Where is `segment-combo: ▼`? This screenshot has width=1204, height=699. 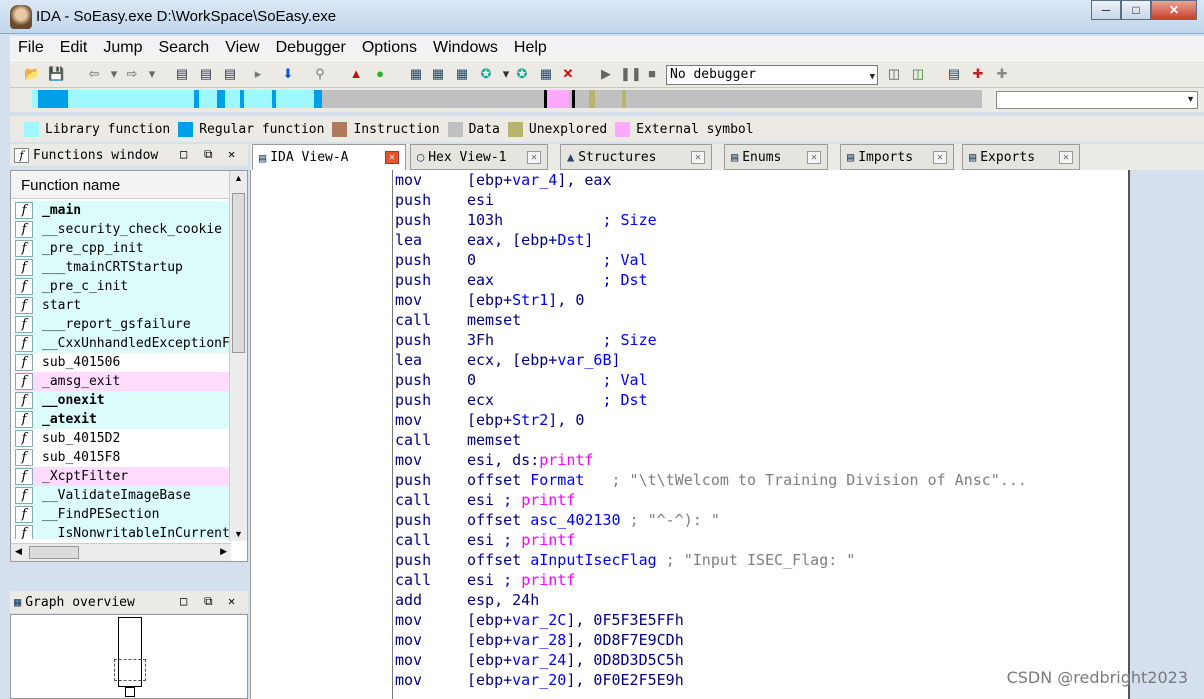 segment-combo: ▼ is located at coordinates (1097, 100).